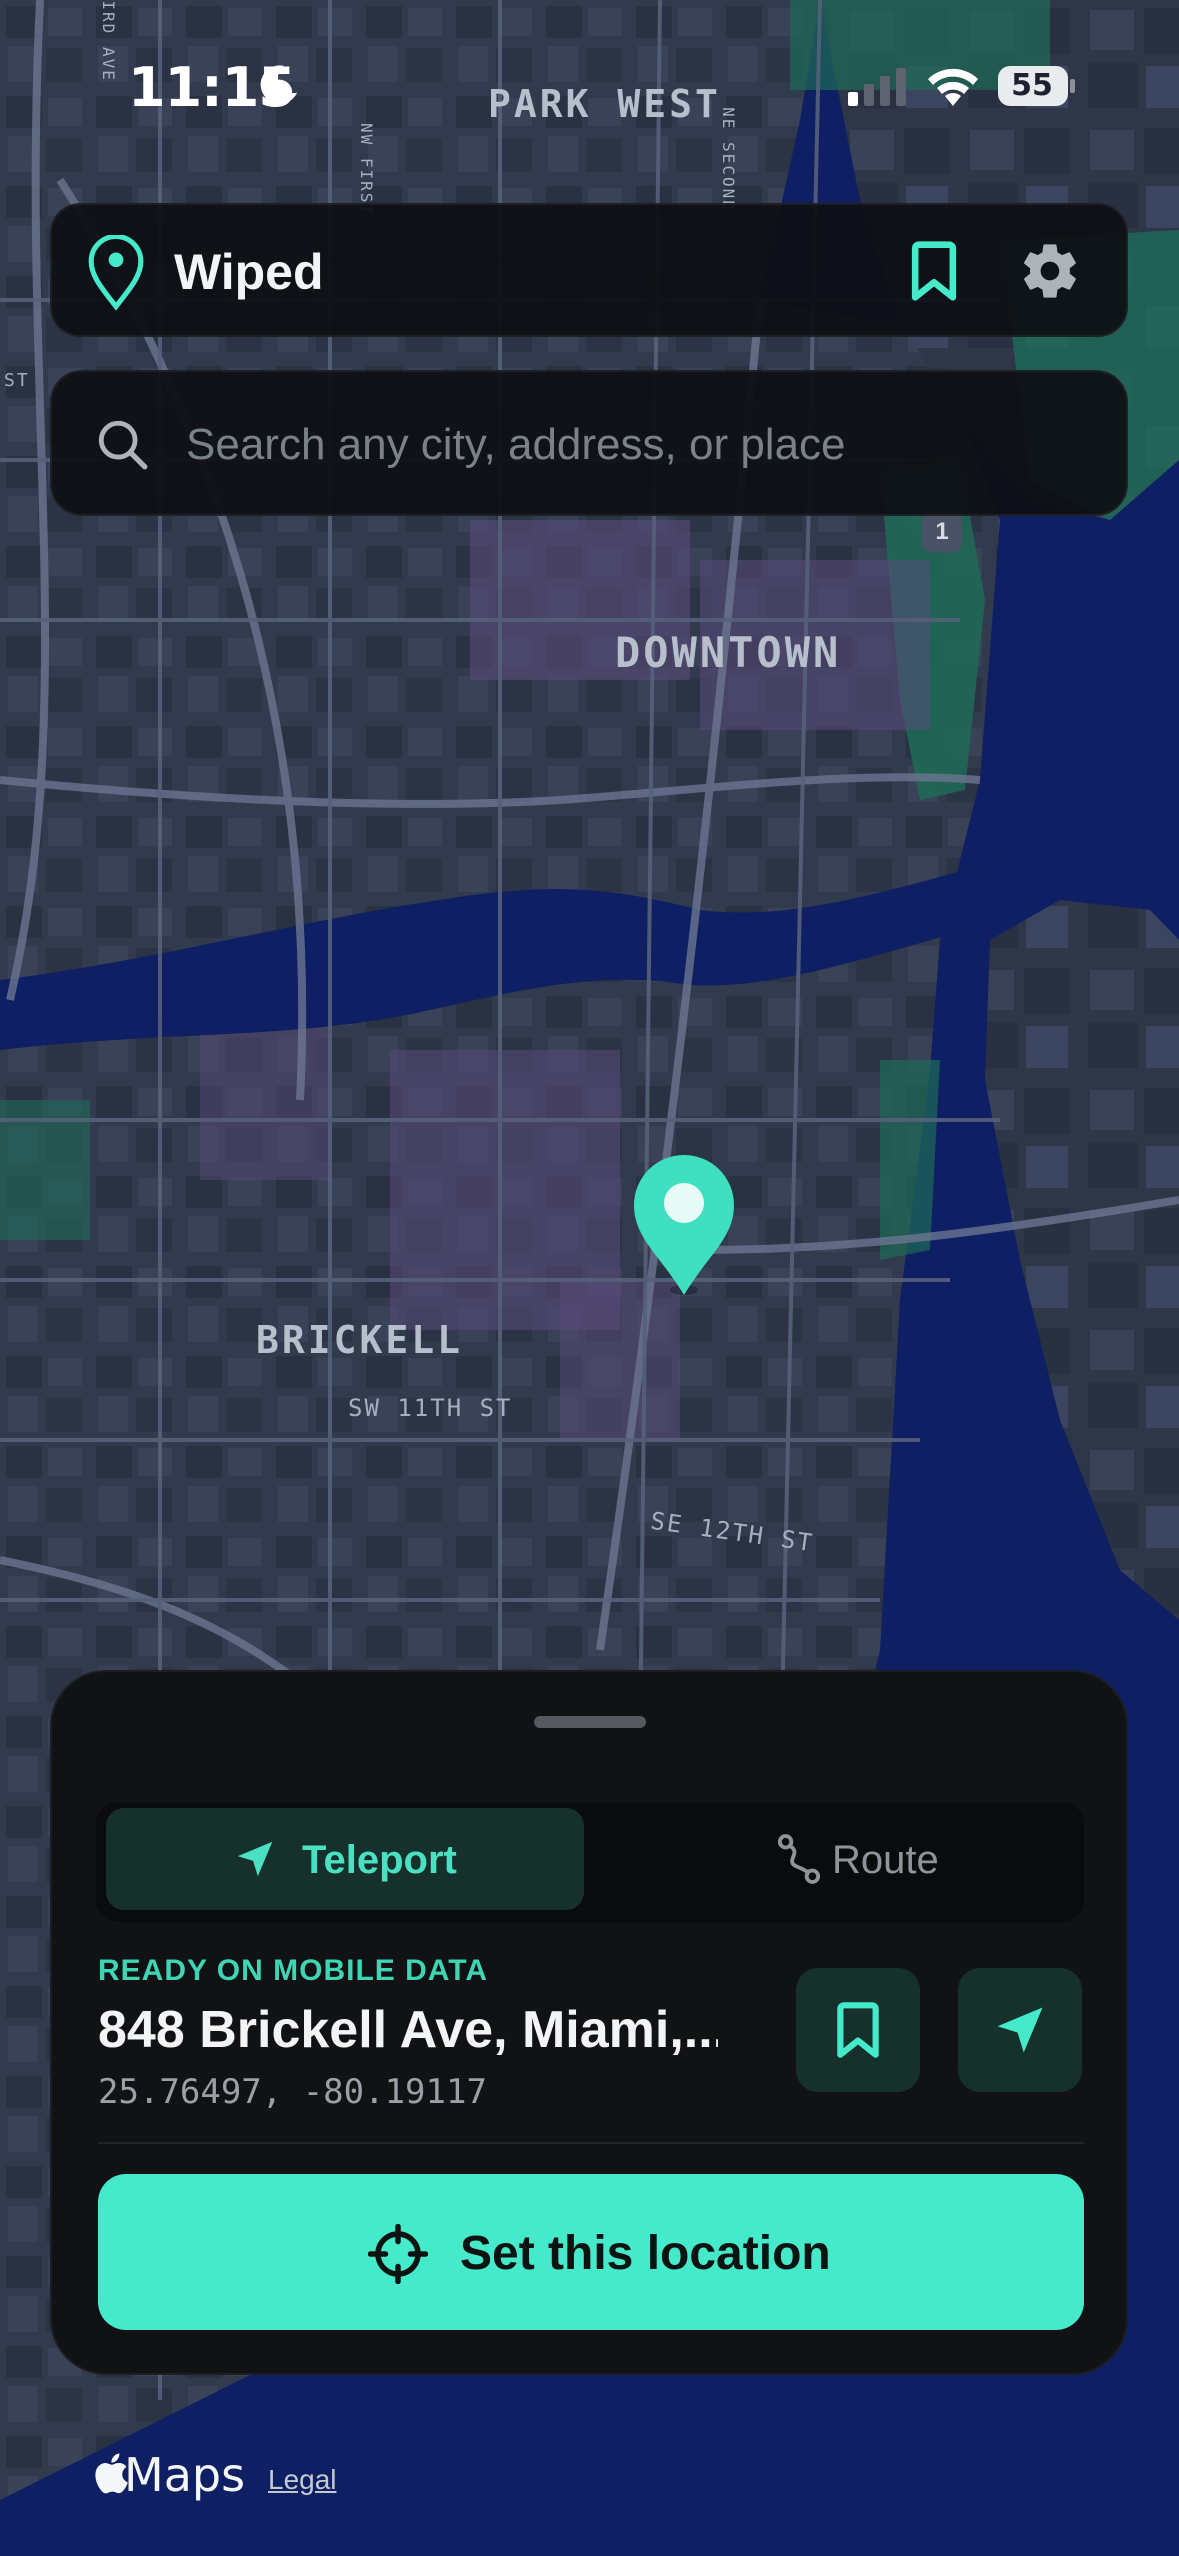 The image size is (1179, 2556). What do you see at coordinates (885, 1860) in the screenshot?
I see `tab-route-label: Route` at bounding box center [885, 1860].